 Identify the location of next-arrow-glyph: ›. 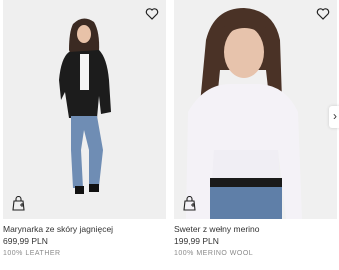
(335, 116).